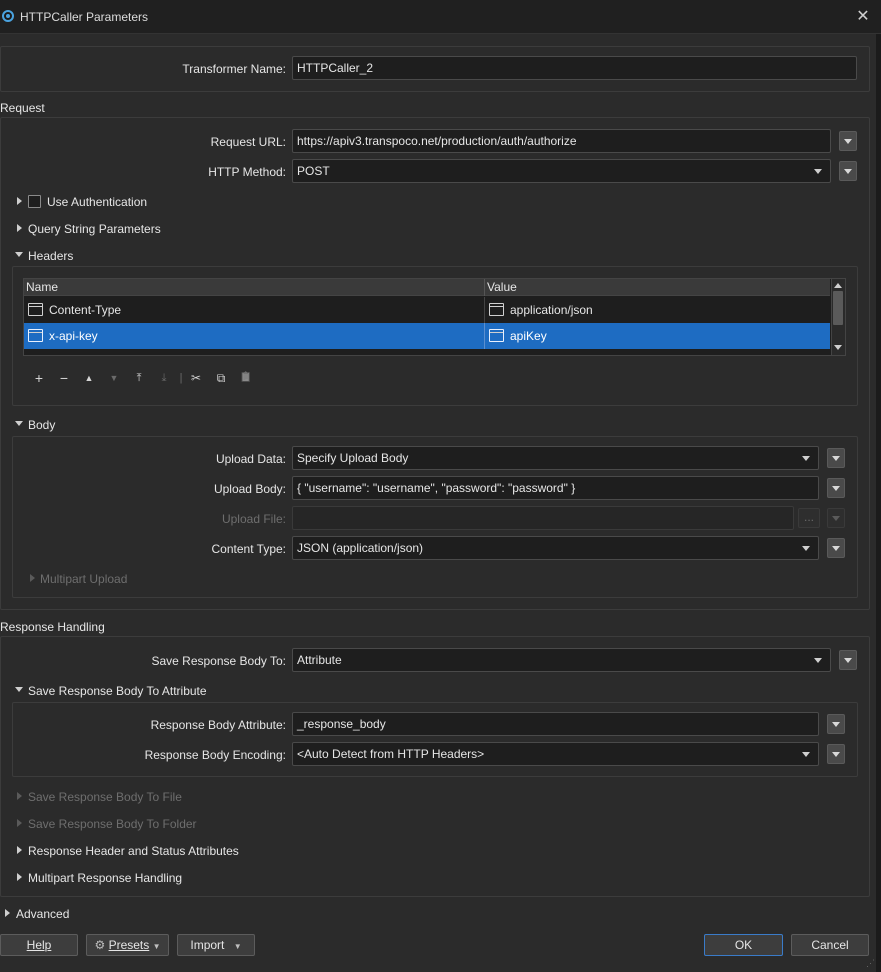  What do you see at coordinates (218, 661) in the screenshot?
I see `save-response-body-to-label: Save Response Body To:` at bounding box center [218, 661].